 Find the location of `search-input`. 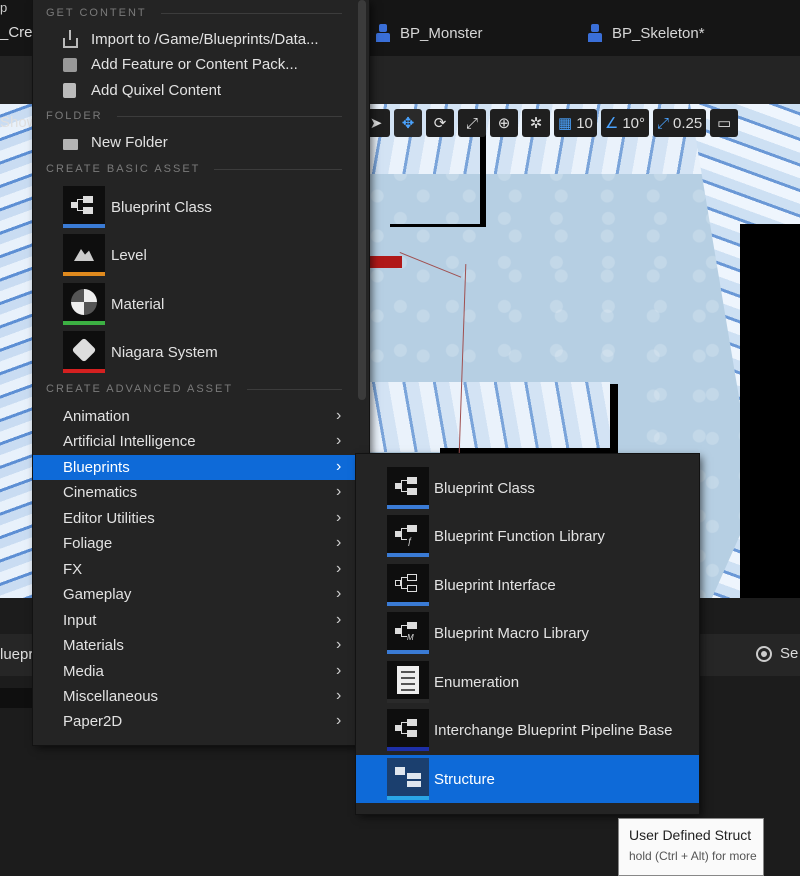

search-input is located at coordinates (17, 698).